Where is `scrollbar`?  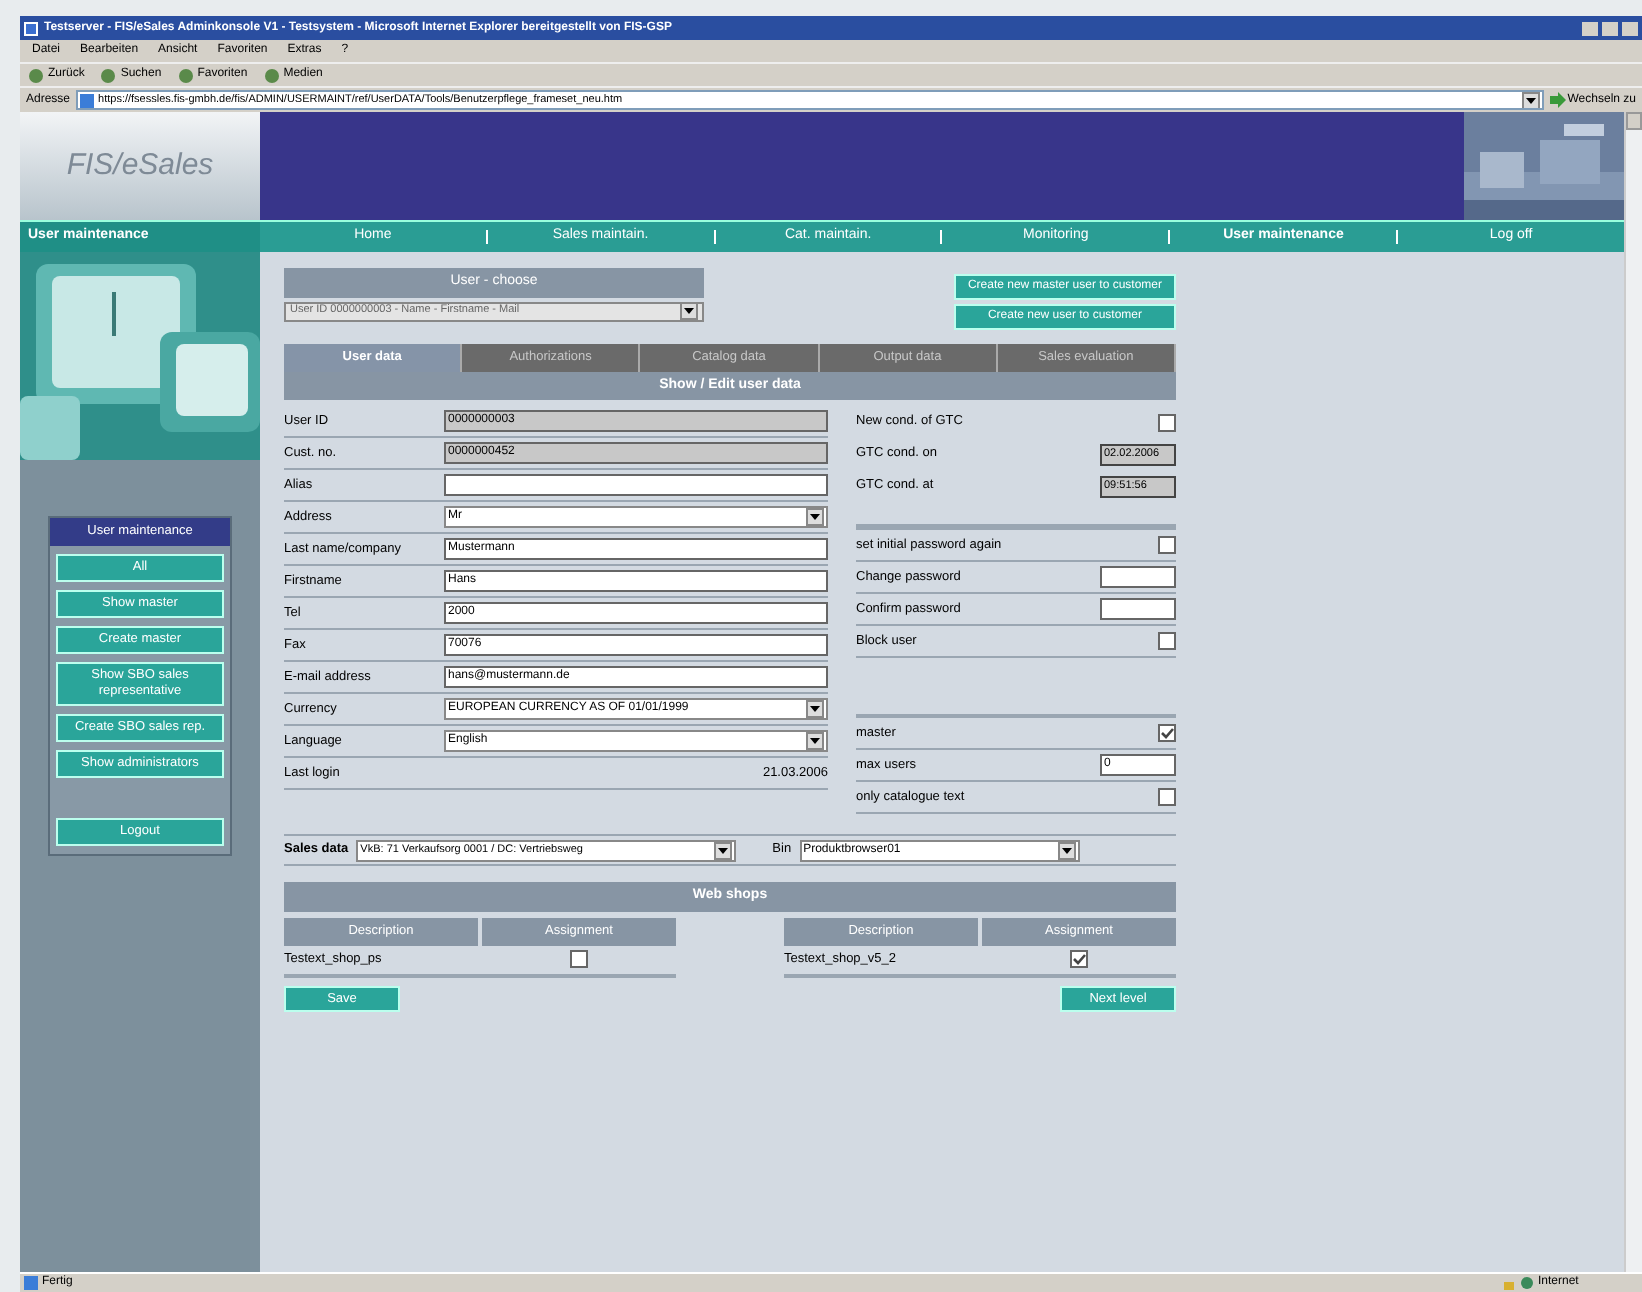
scrollbar is located at coordinates (1633, 692).